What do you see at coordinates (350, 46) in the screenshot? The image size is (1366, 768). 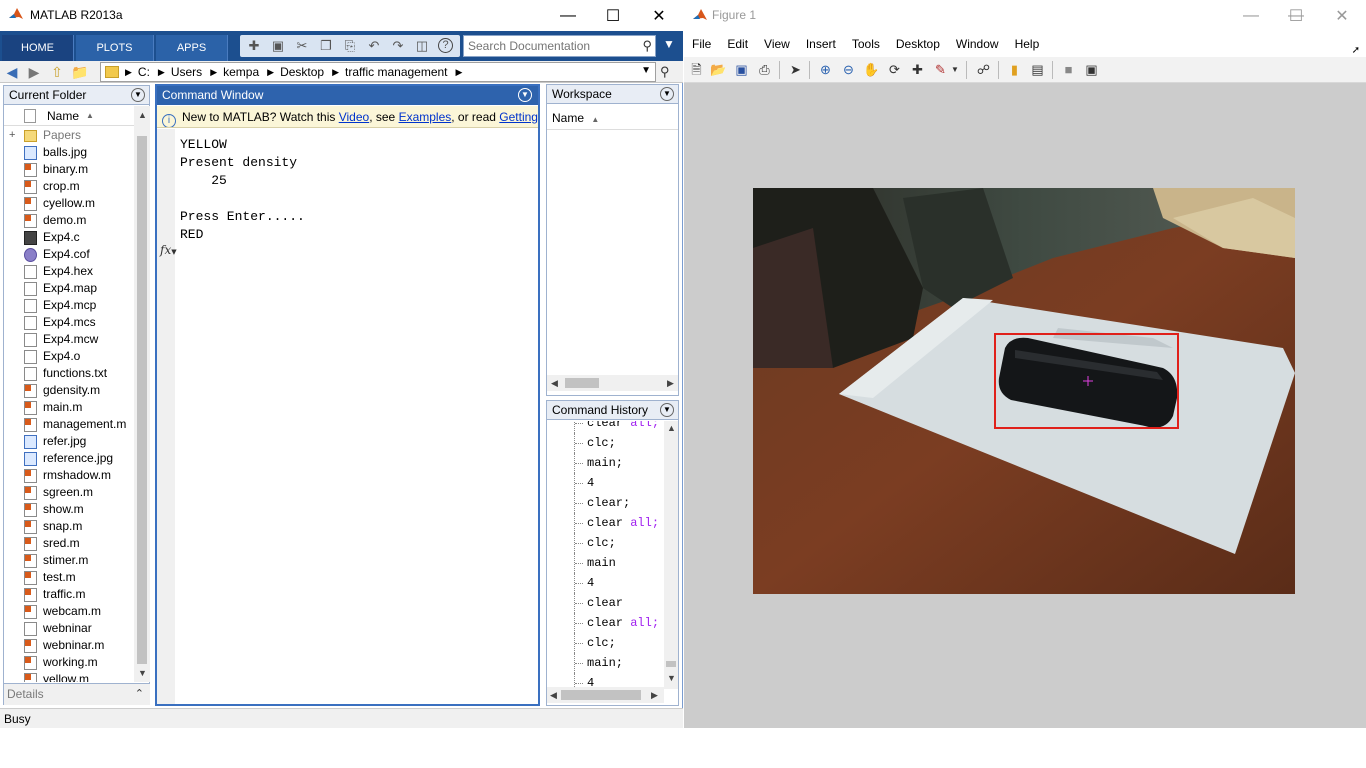 I see `paste-icon: ⎘` at bounding box center [350, 46].